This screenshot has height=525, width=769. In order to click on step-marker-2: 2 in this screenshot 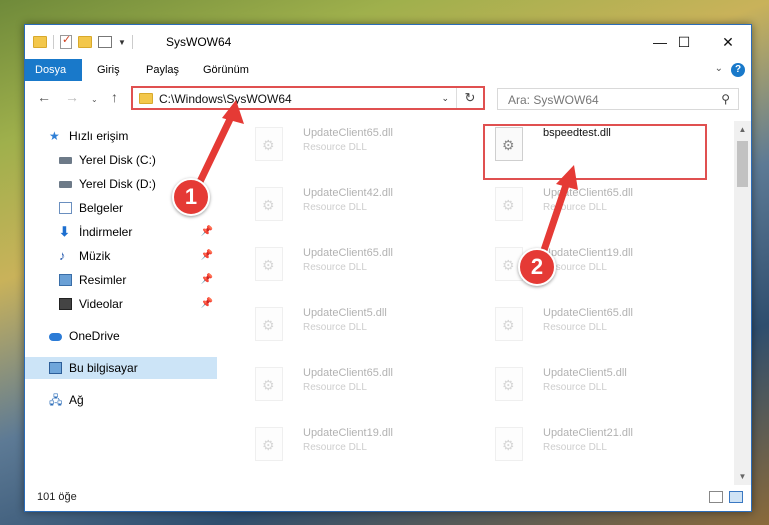, I will do `click(537, 267)`.